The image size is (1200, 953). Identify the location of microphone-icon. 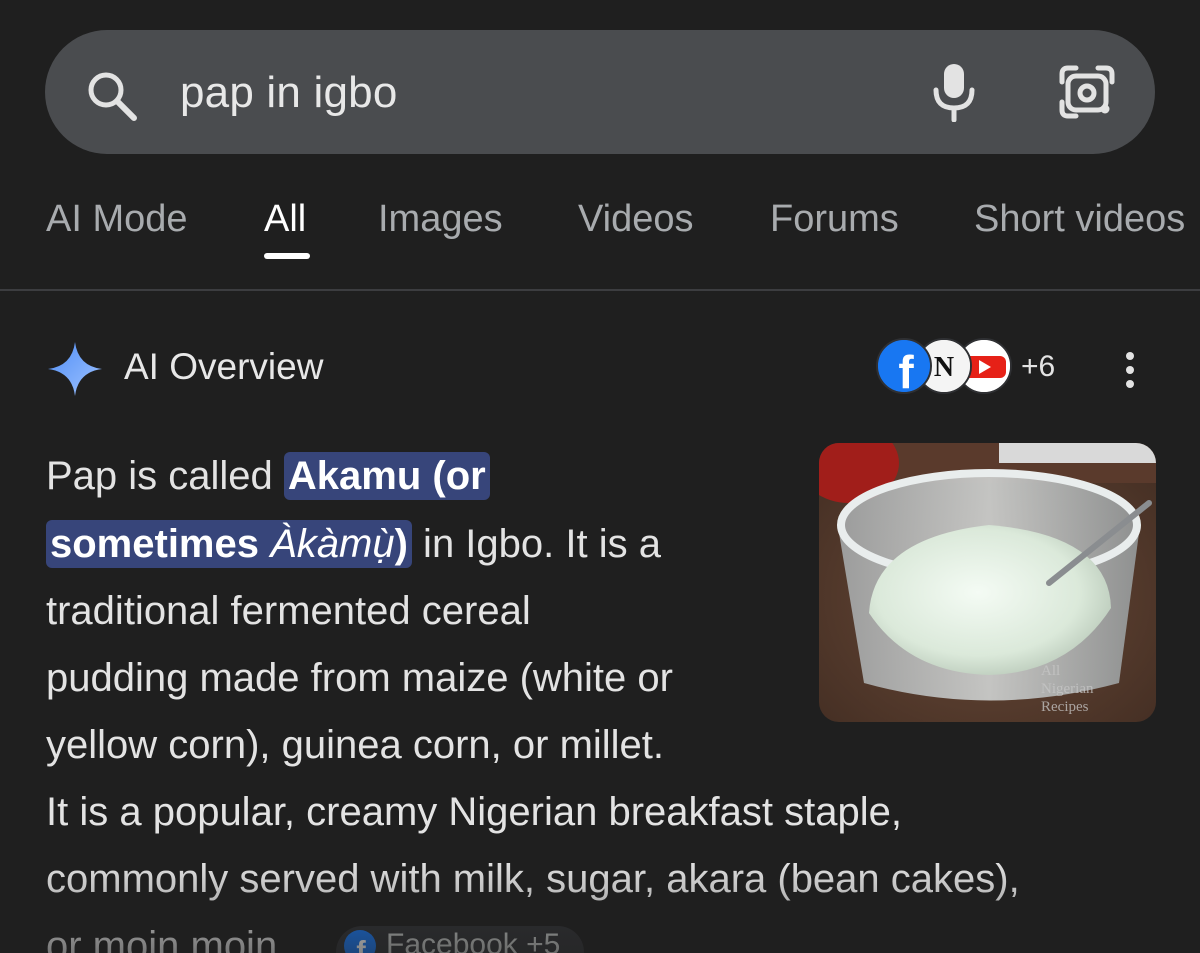
(954, 92).